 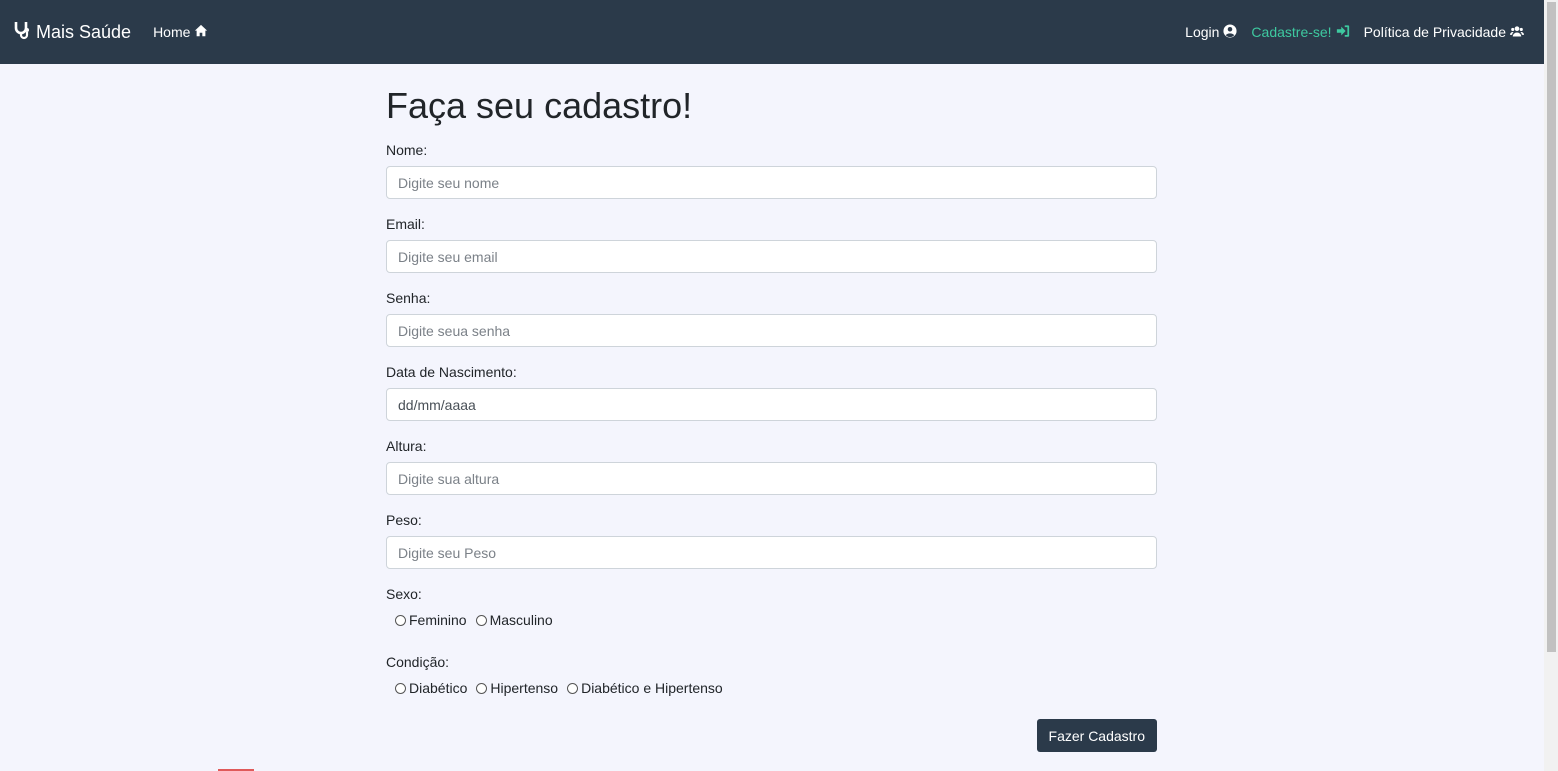 I want to click on senha-label: Senha:, so click(x=408, y=298).